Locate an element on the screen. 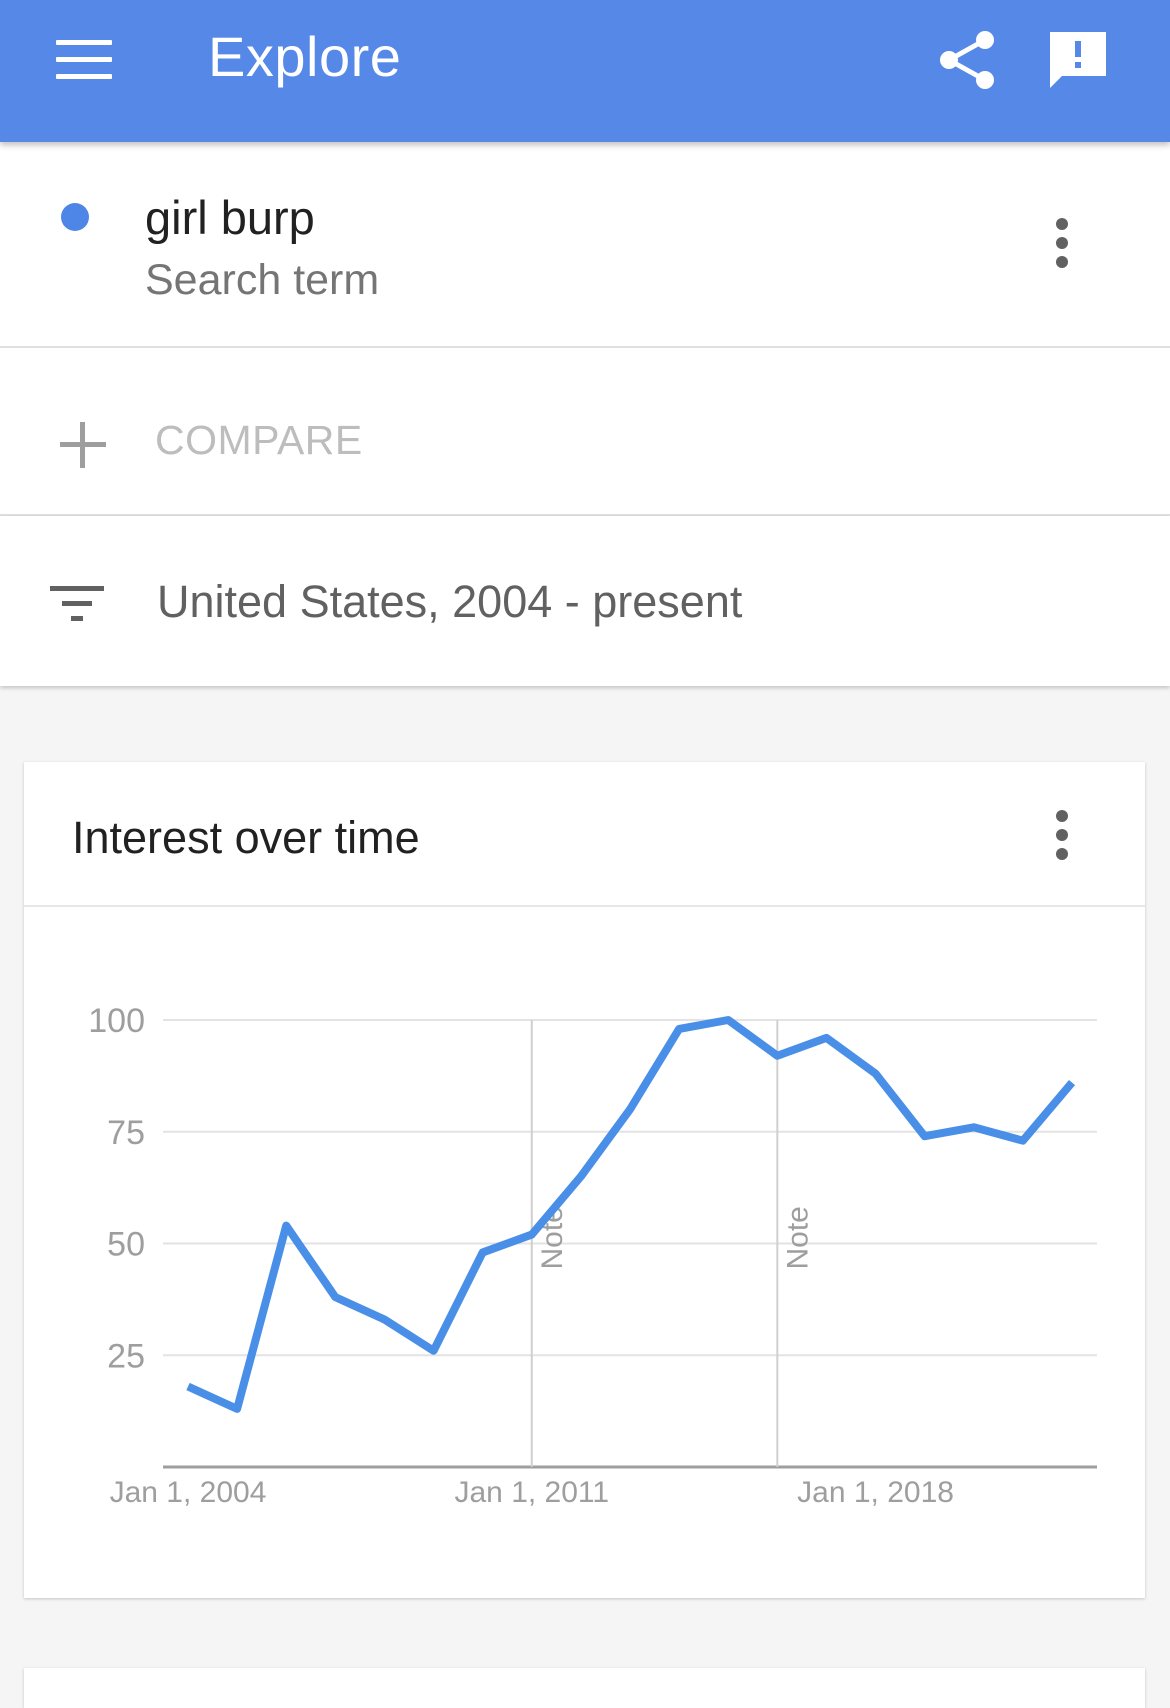 The height and width of the screenshot is (1708, 1170). feedback-icon is located at coordinates (1078, 60).